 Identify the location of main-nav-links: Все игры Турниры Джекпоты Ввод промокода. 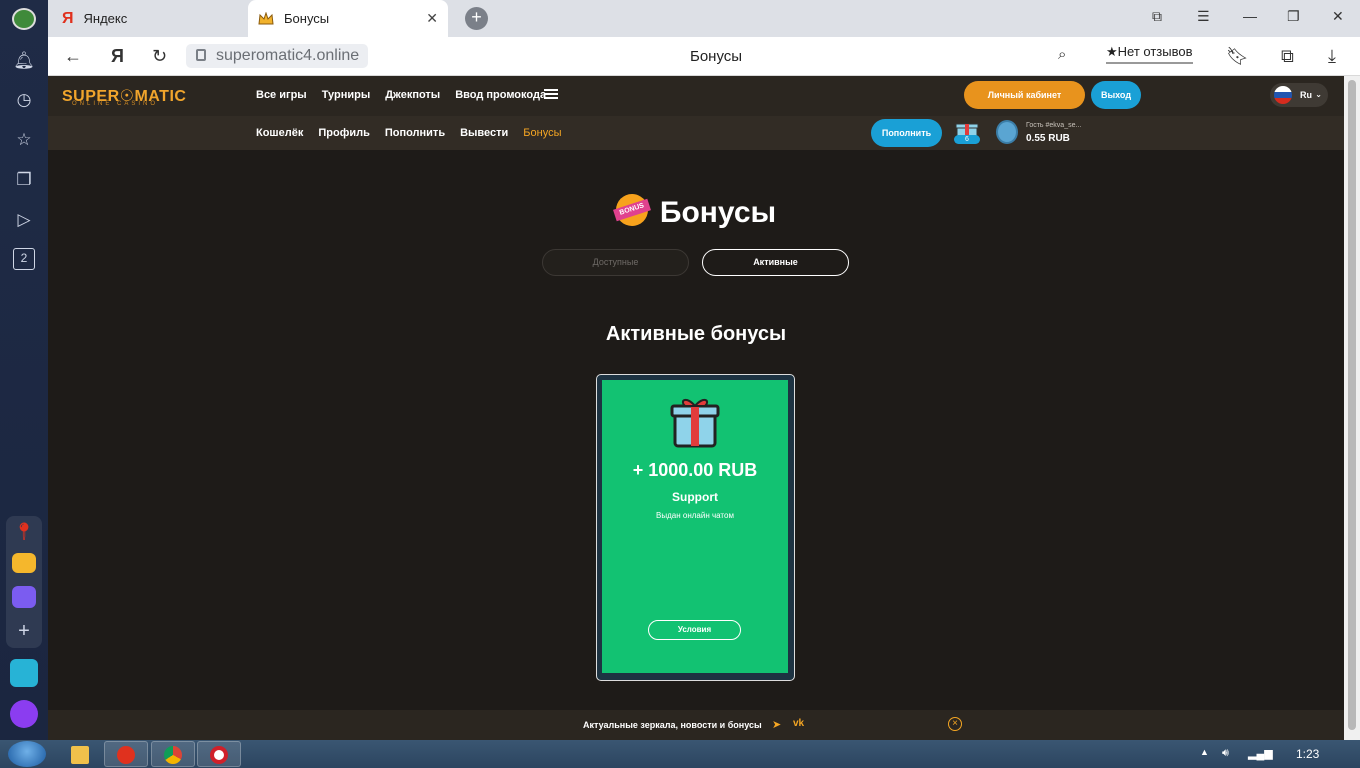
(401, 95).